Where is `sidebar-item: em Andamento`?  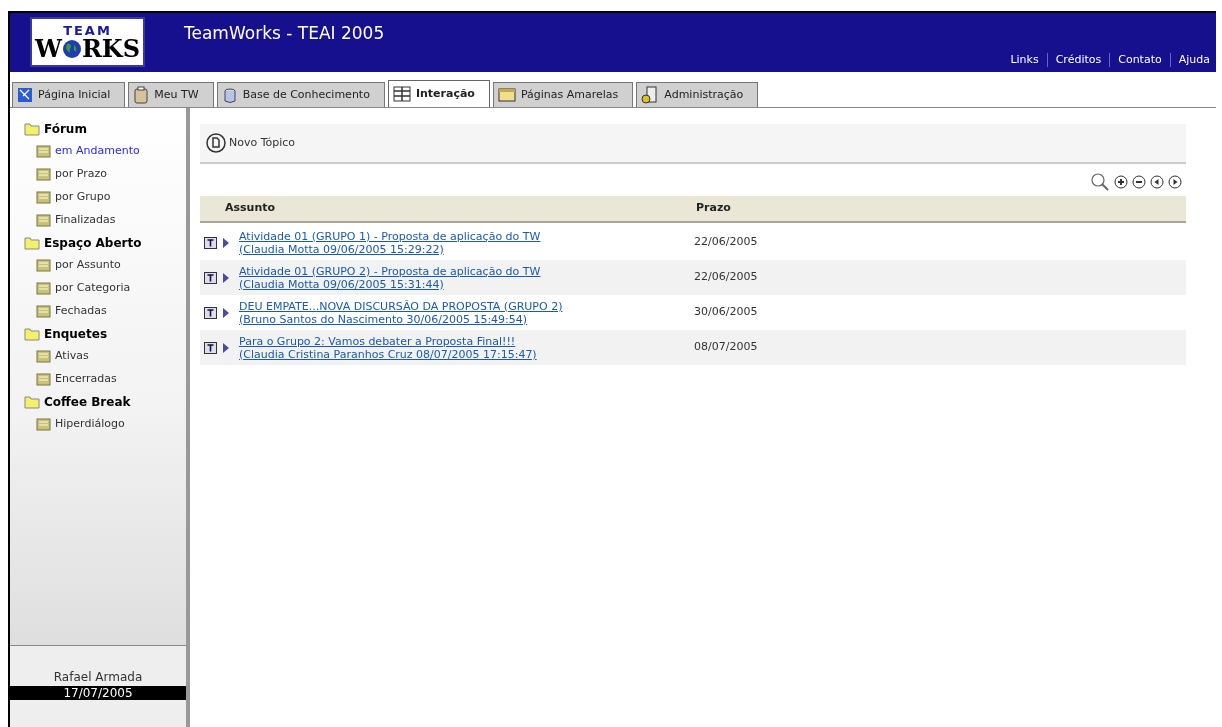 sidebar-item: em Andamento is located at coordinates (111, 151).